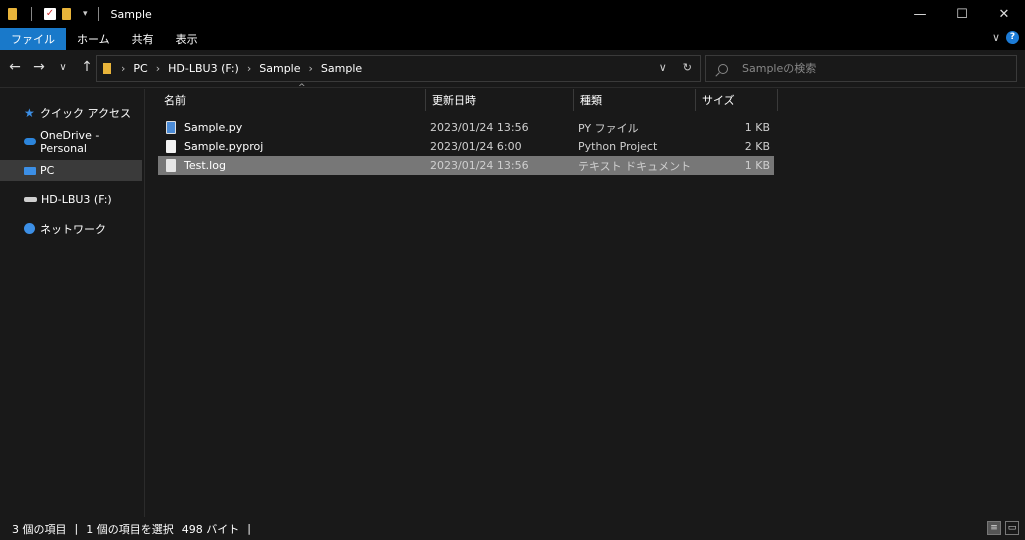  Describe the element at coordinates (39, 67) in the screenshot. I see `forward-button: →` at that location.